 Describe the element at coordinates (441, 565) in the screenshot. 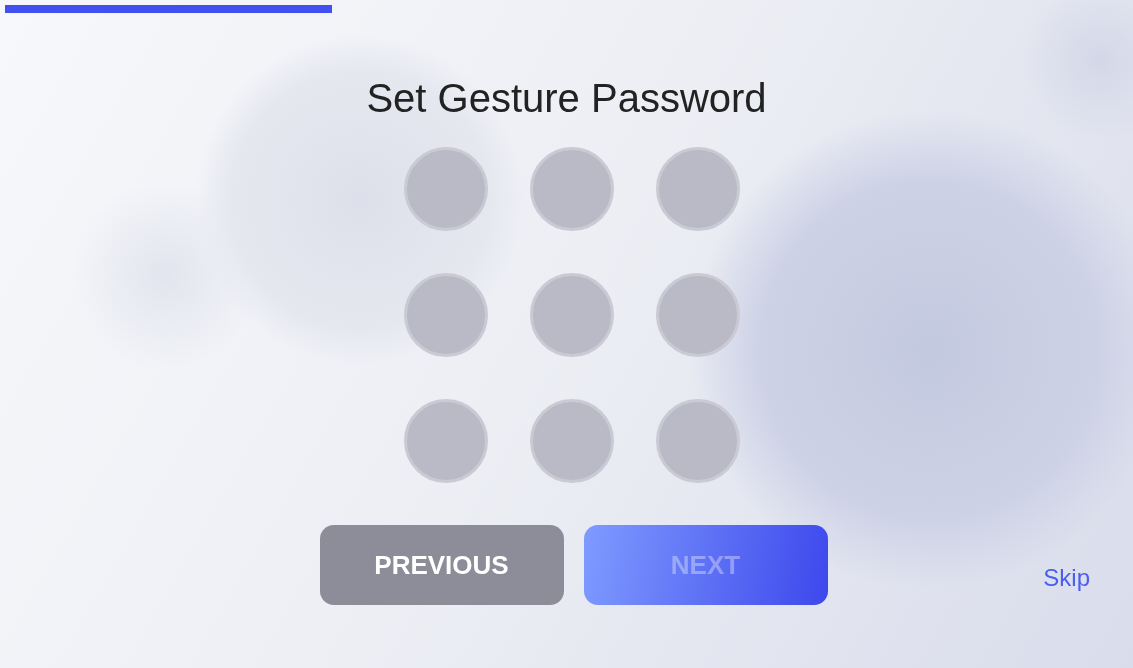

I see `previous-button: PREVIOUS` at that location.